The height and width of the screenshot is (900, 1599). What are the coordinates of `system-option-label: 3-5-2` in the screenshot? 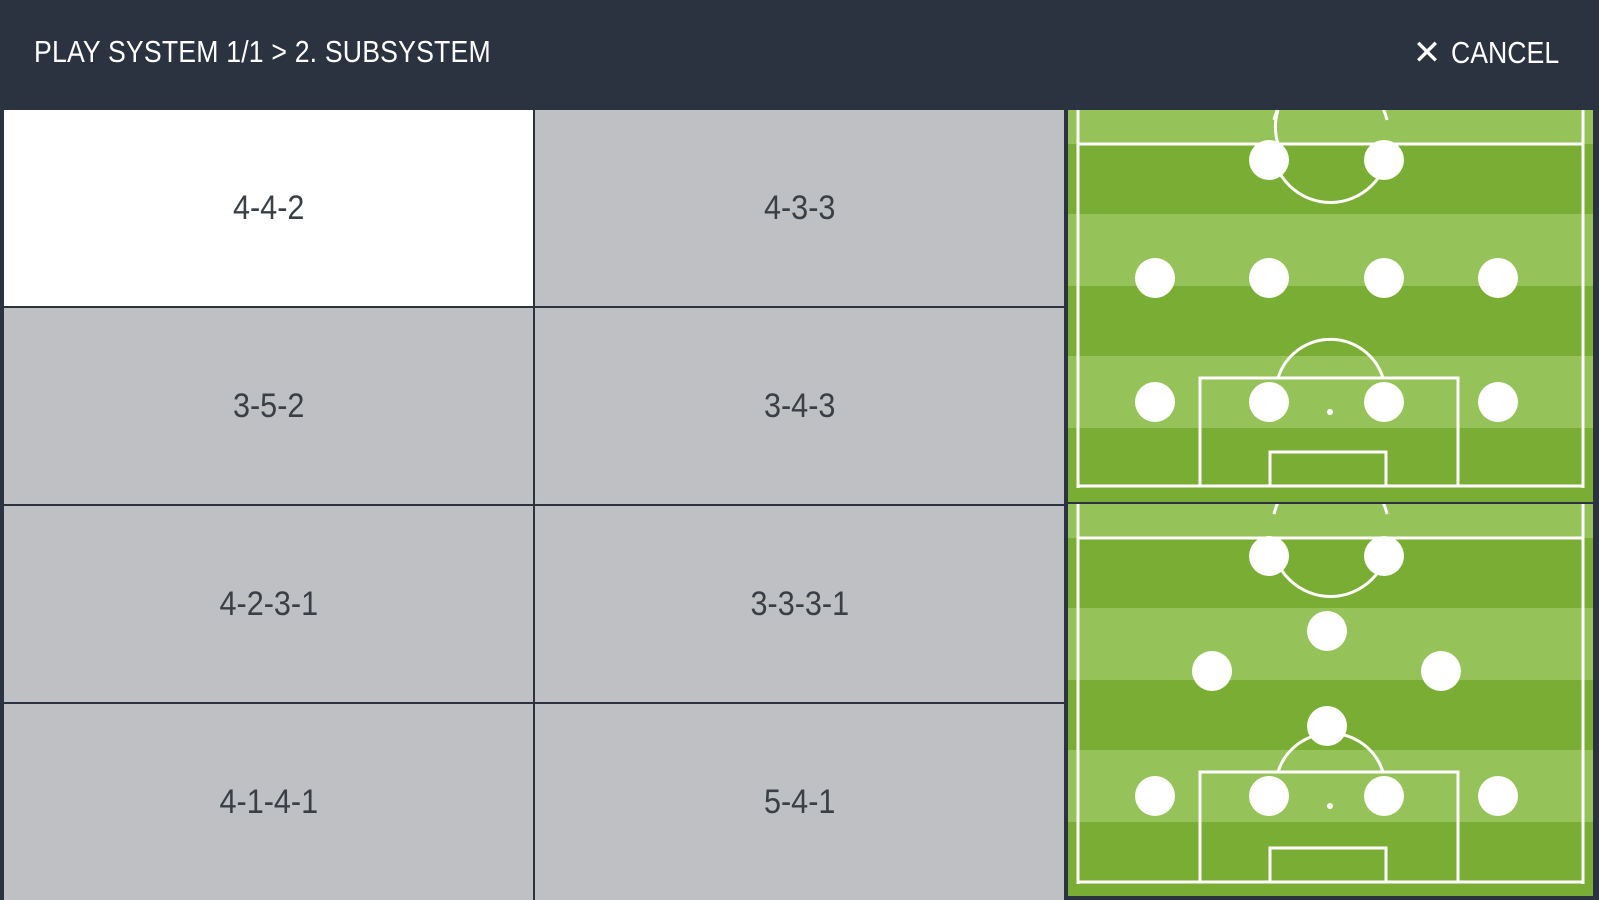 It's located at (268, 405).